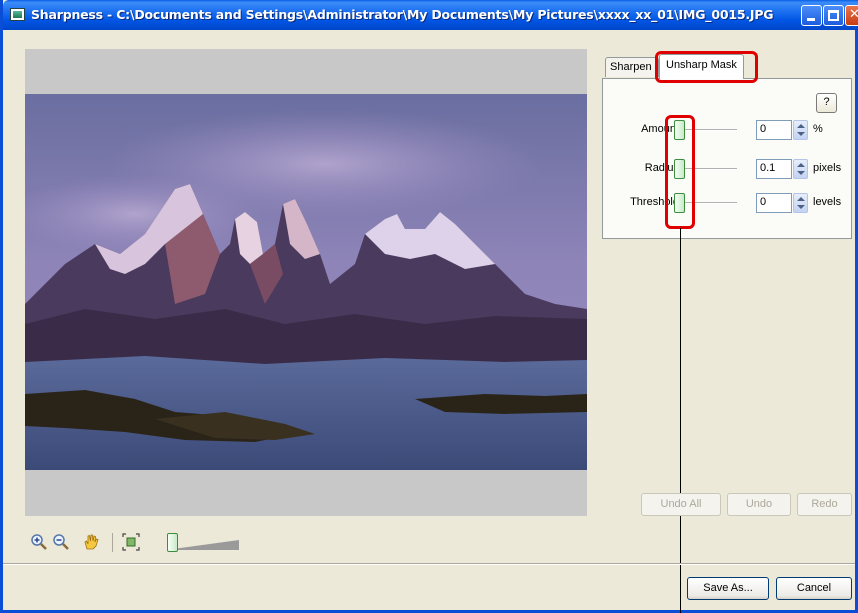  I want to click on tab-sharpen-label: Sharpen, so click(631, 67).